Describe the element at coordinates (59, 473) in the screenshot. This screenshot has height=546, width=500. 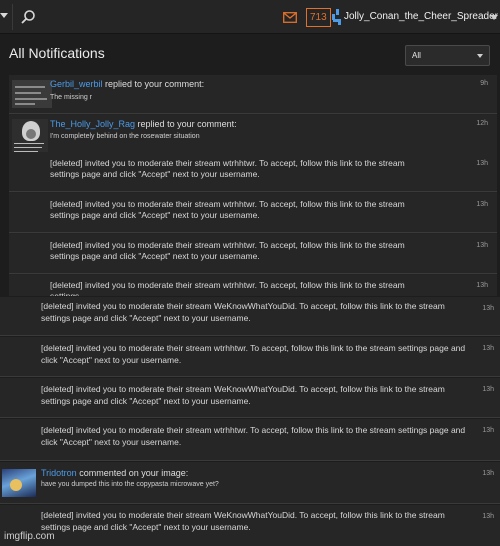
I see `notification-user-link: Tridotron` at that location.